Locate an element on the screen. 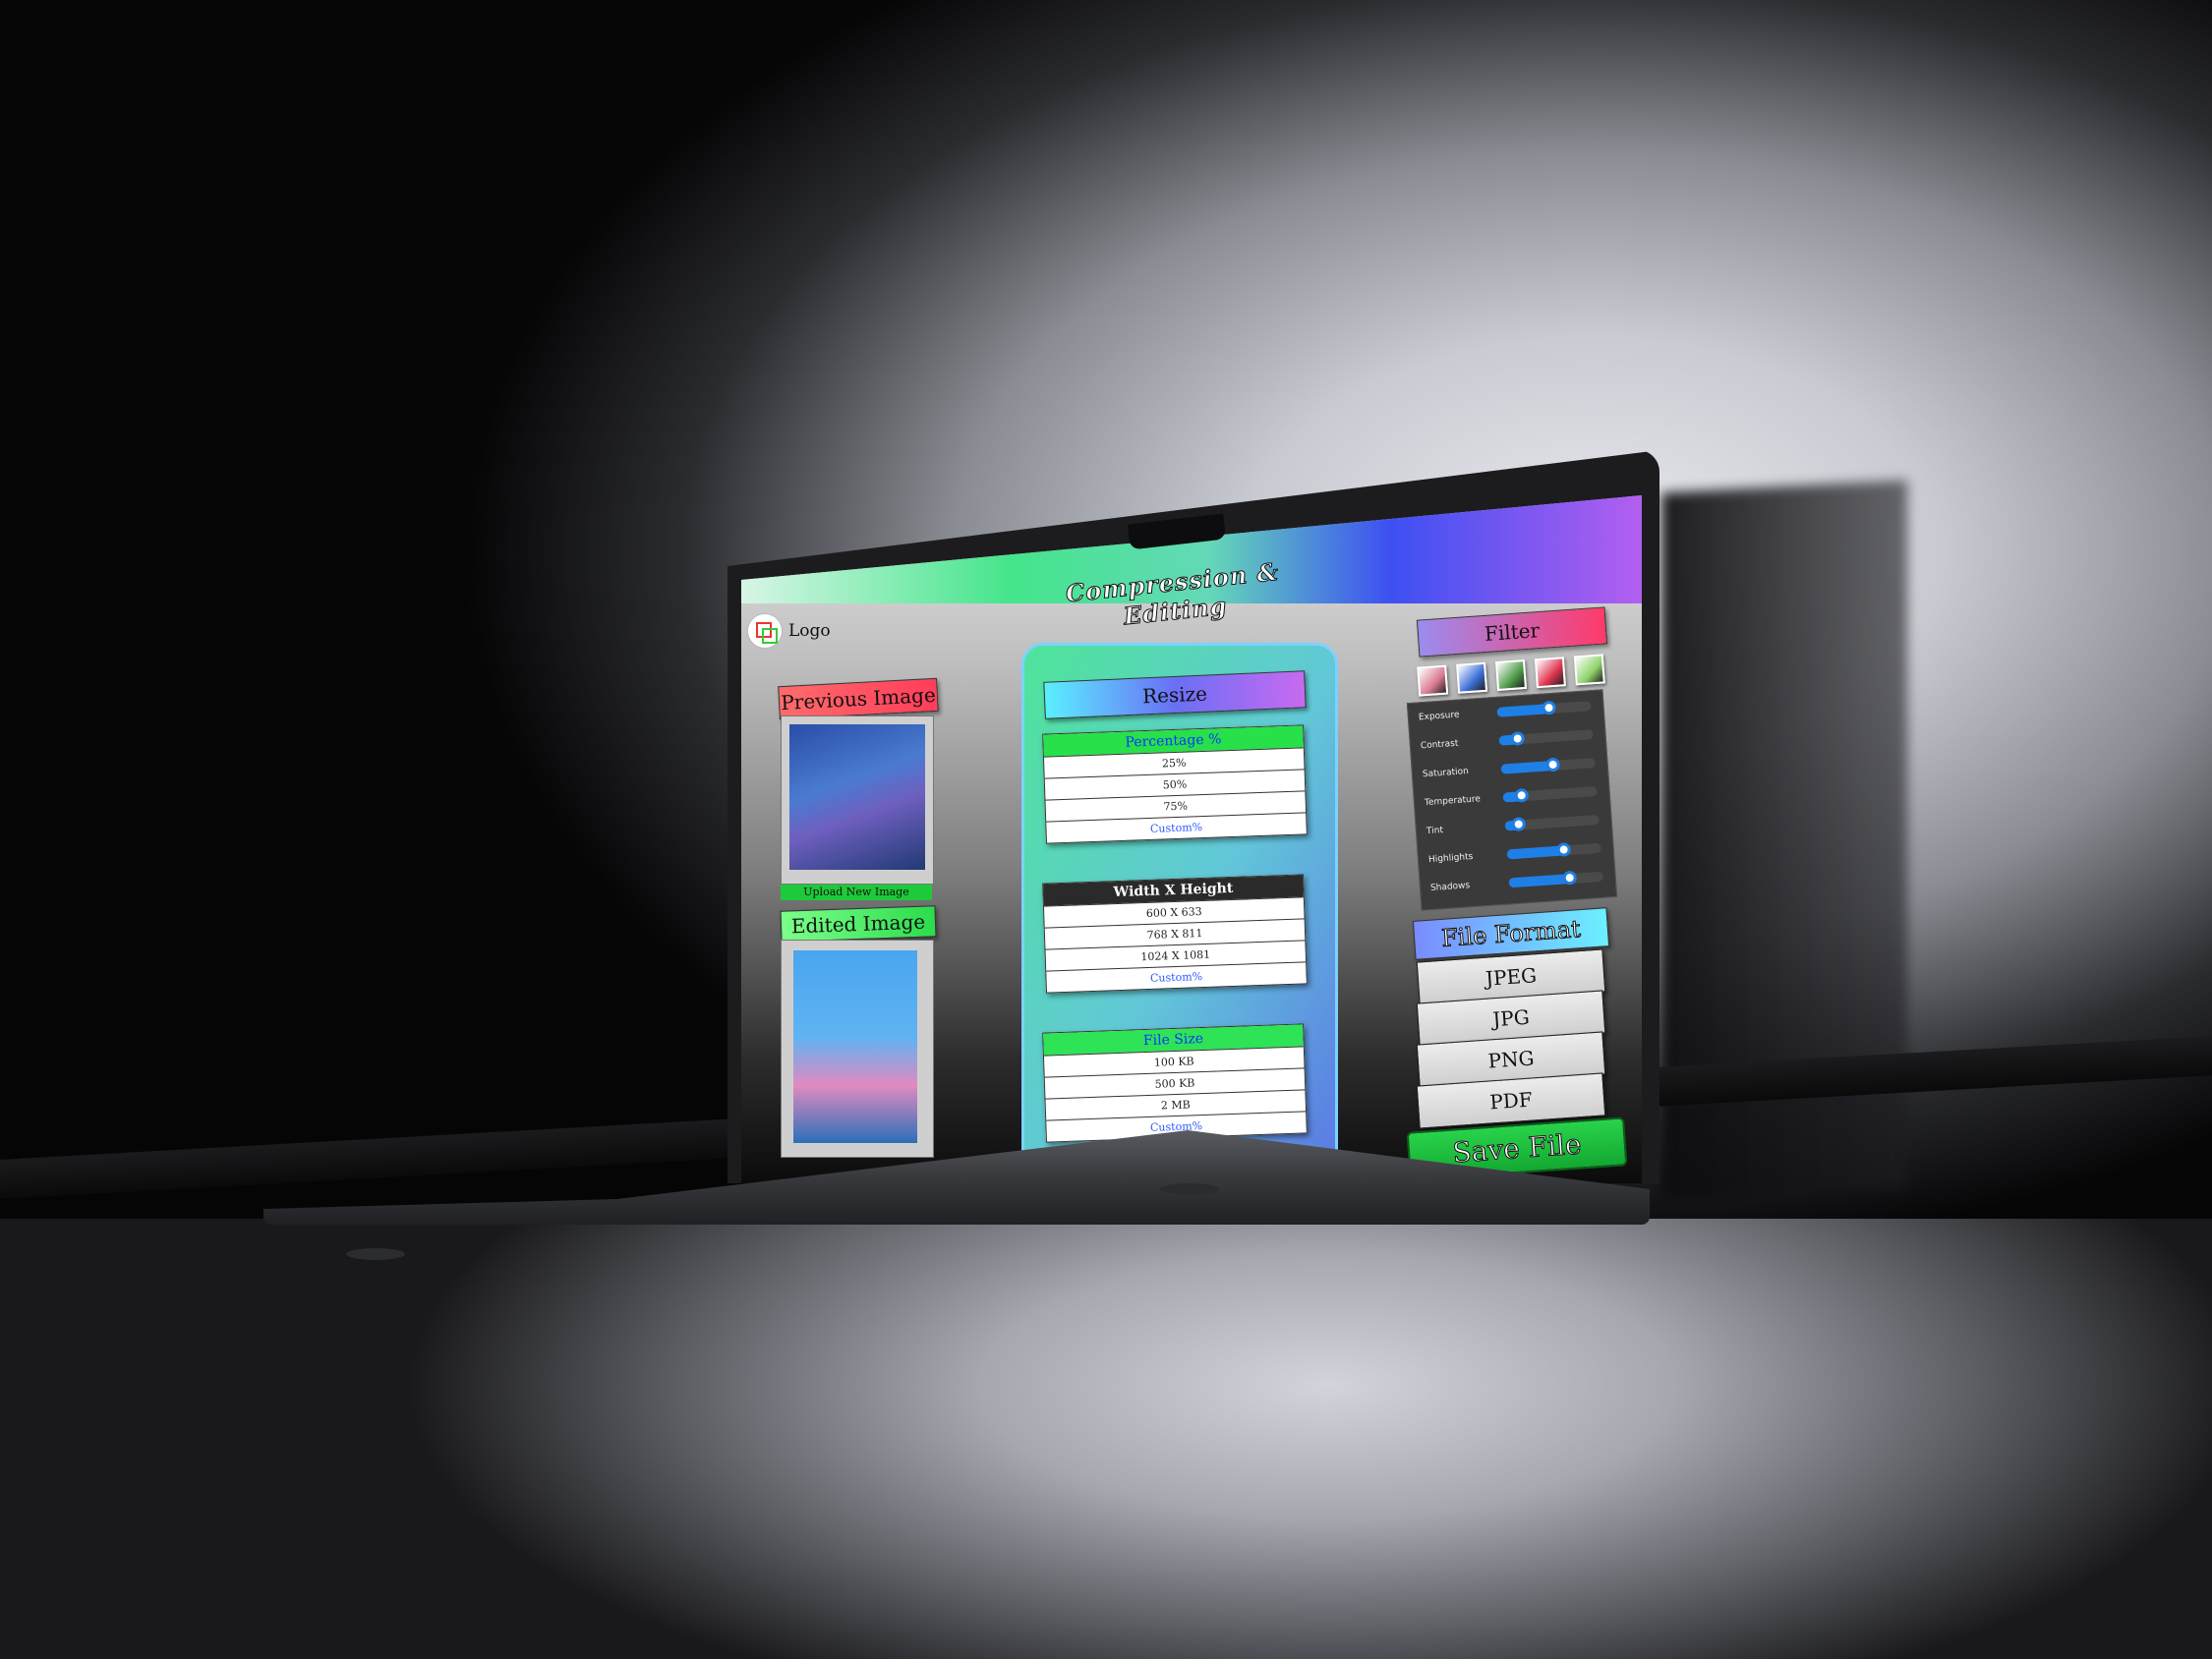 The width and height of the screenshot is (2212, 1659). adjustment-label: Contrast is located at coordinates (1439, 744).